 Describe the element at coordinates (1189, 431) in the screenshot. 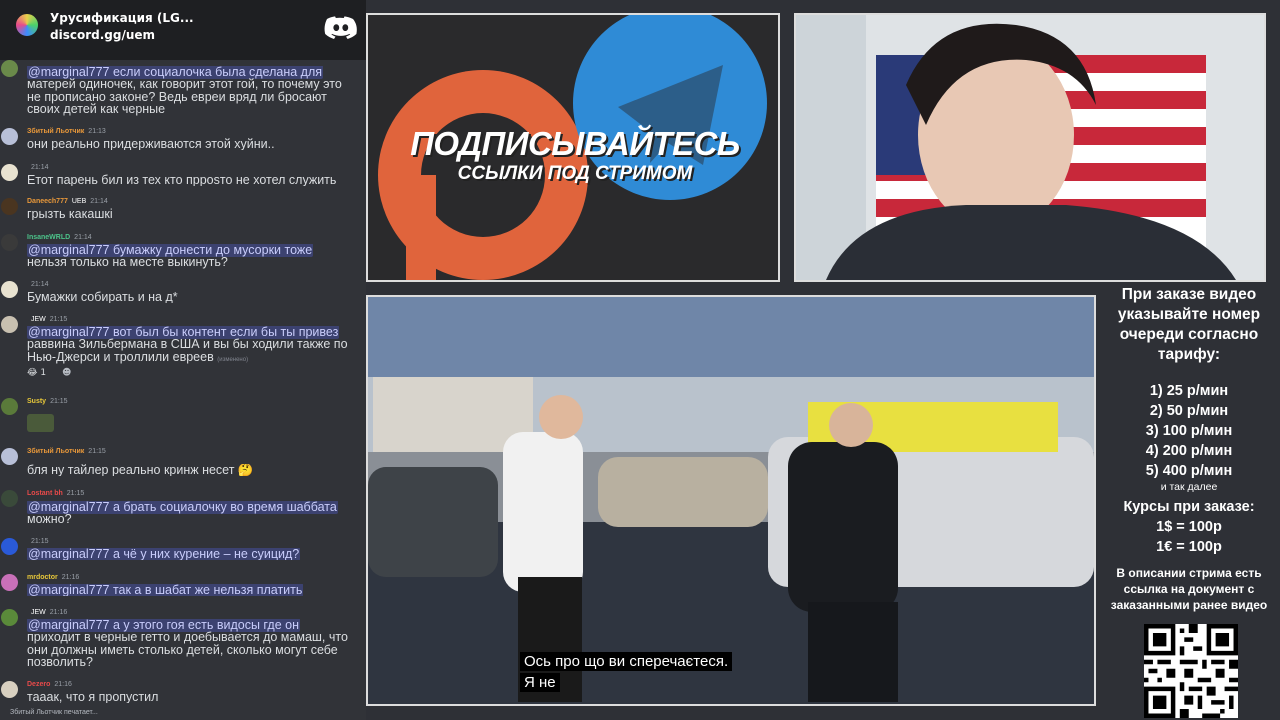

I see `tariff-item: 3) 100 р/мин` at that location.